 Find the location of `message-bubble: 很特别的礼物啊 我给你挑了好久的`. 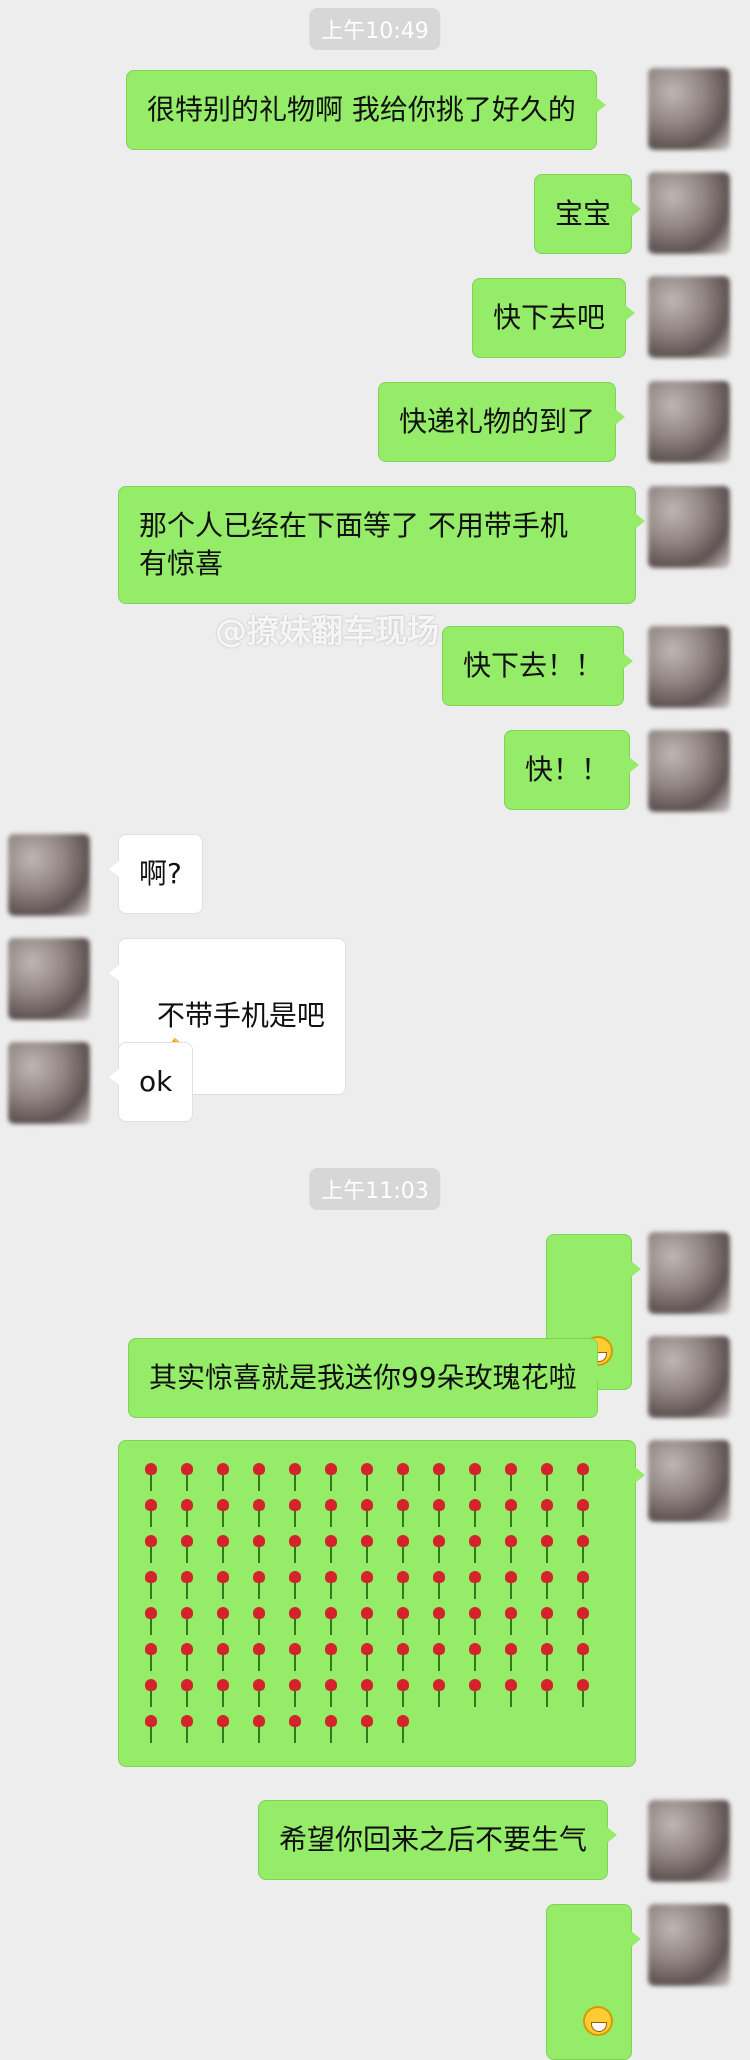

message-bubble: 很特别的礼物啊 我给你挑了好久的 is located at coordinates (366, 110).